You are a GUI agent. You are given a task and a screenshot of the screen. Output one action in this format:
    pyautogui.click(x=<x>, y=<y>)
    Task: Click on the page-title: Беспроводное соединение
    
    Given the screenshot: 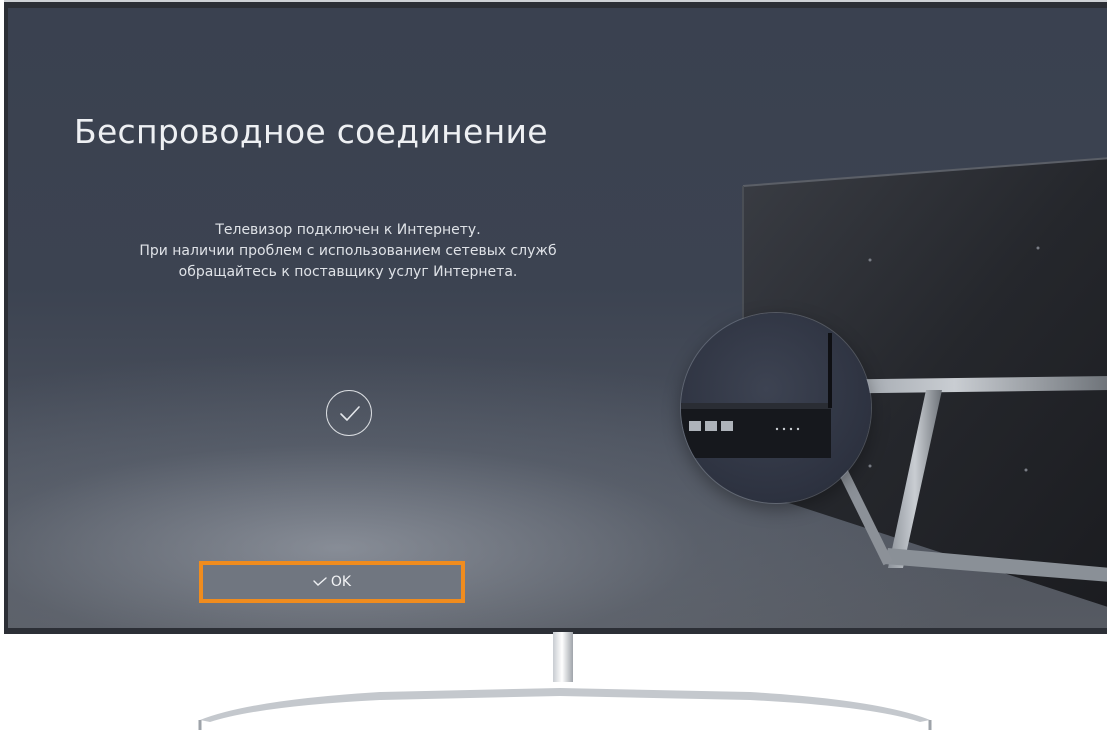 What is the action you would take?
    pyautogui.click(x=311, y=131)
    